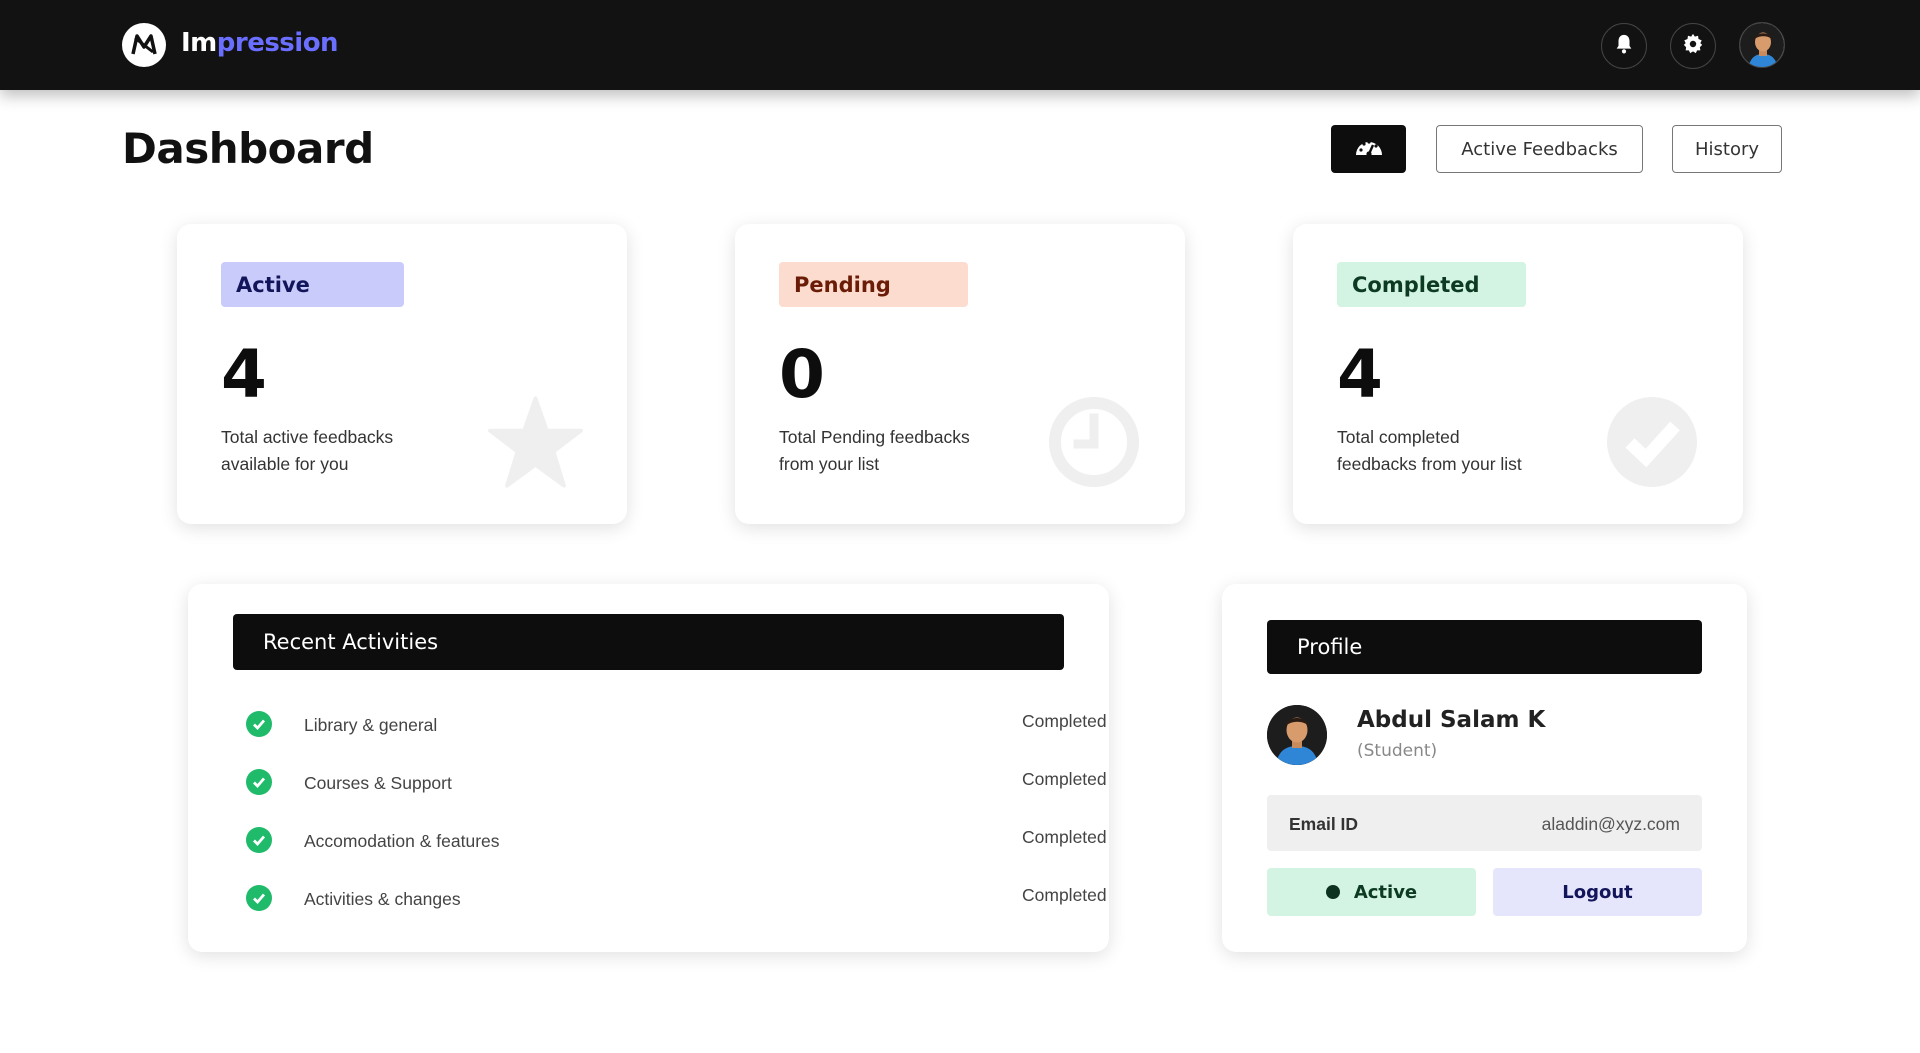  I want to click on speedometer-icon, so click(1369, 149).